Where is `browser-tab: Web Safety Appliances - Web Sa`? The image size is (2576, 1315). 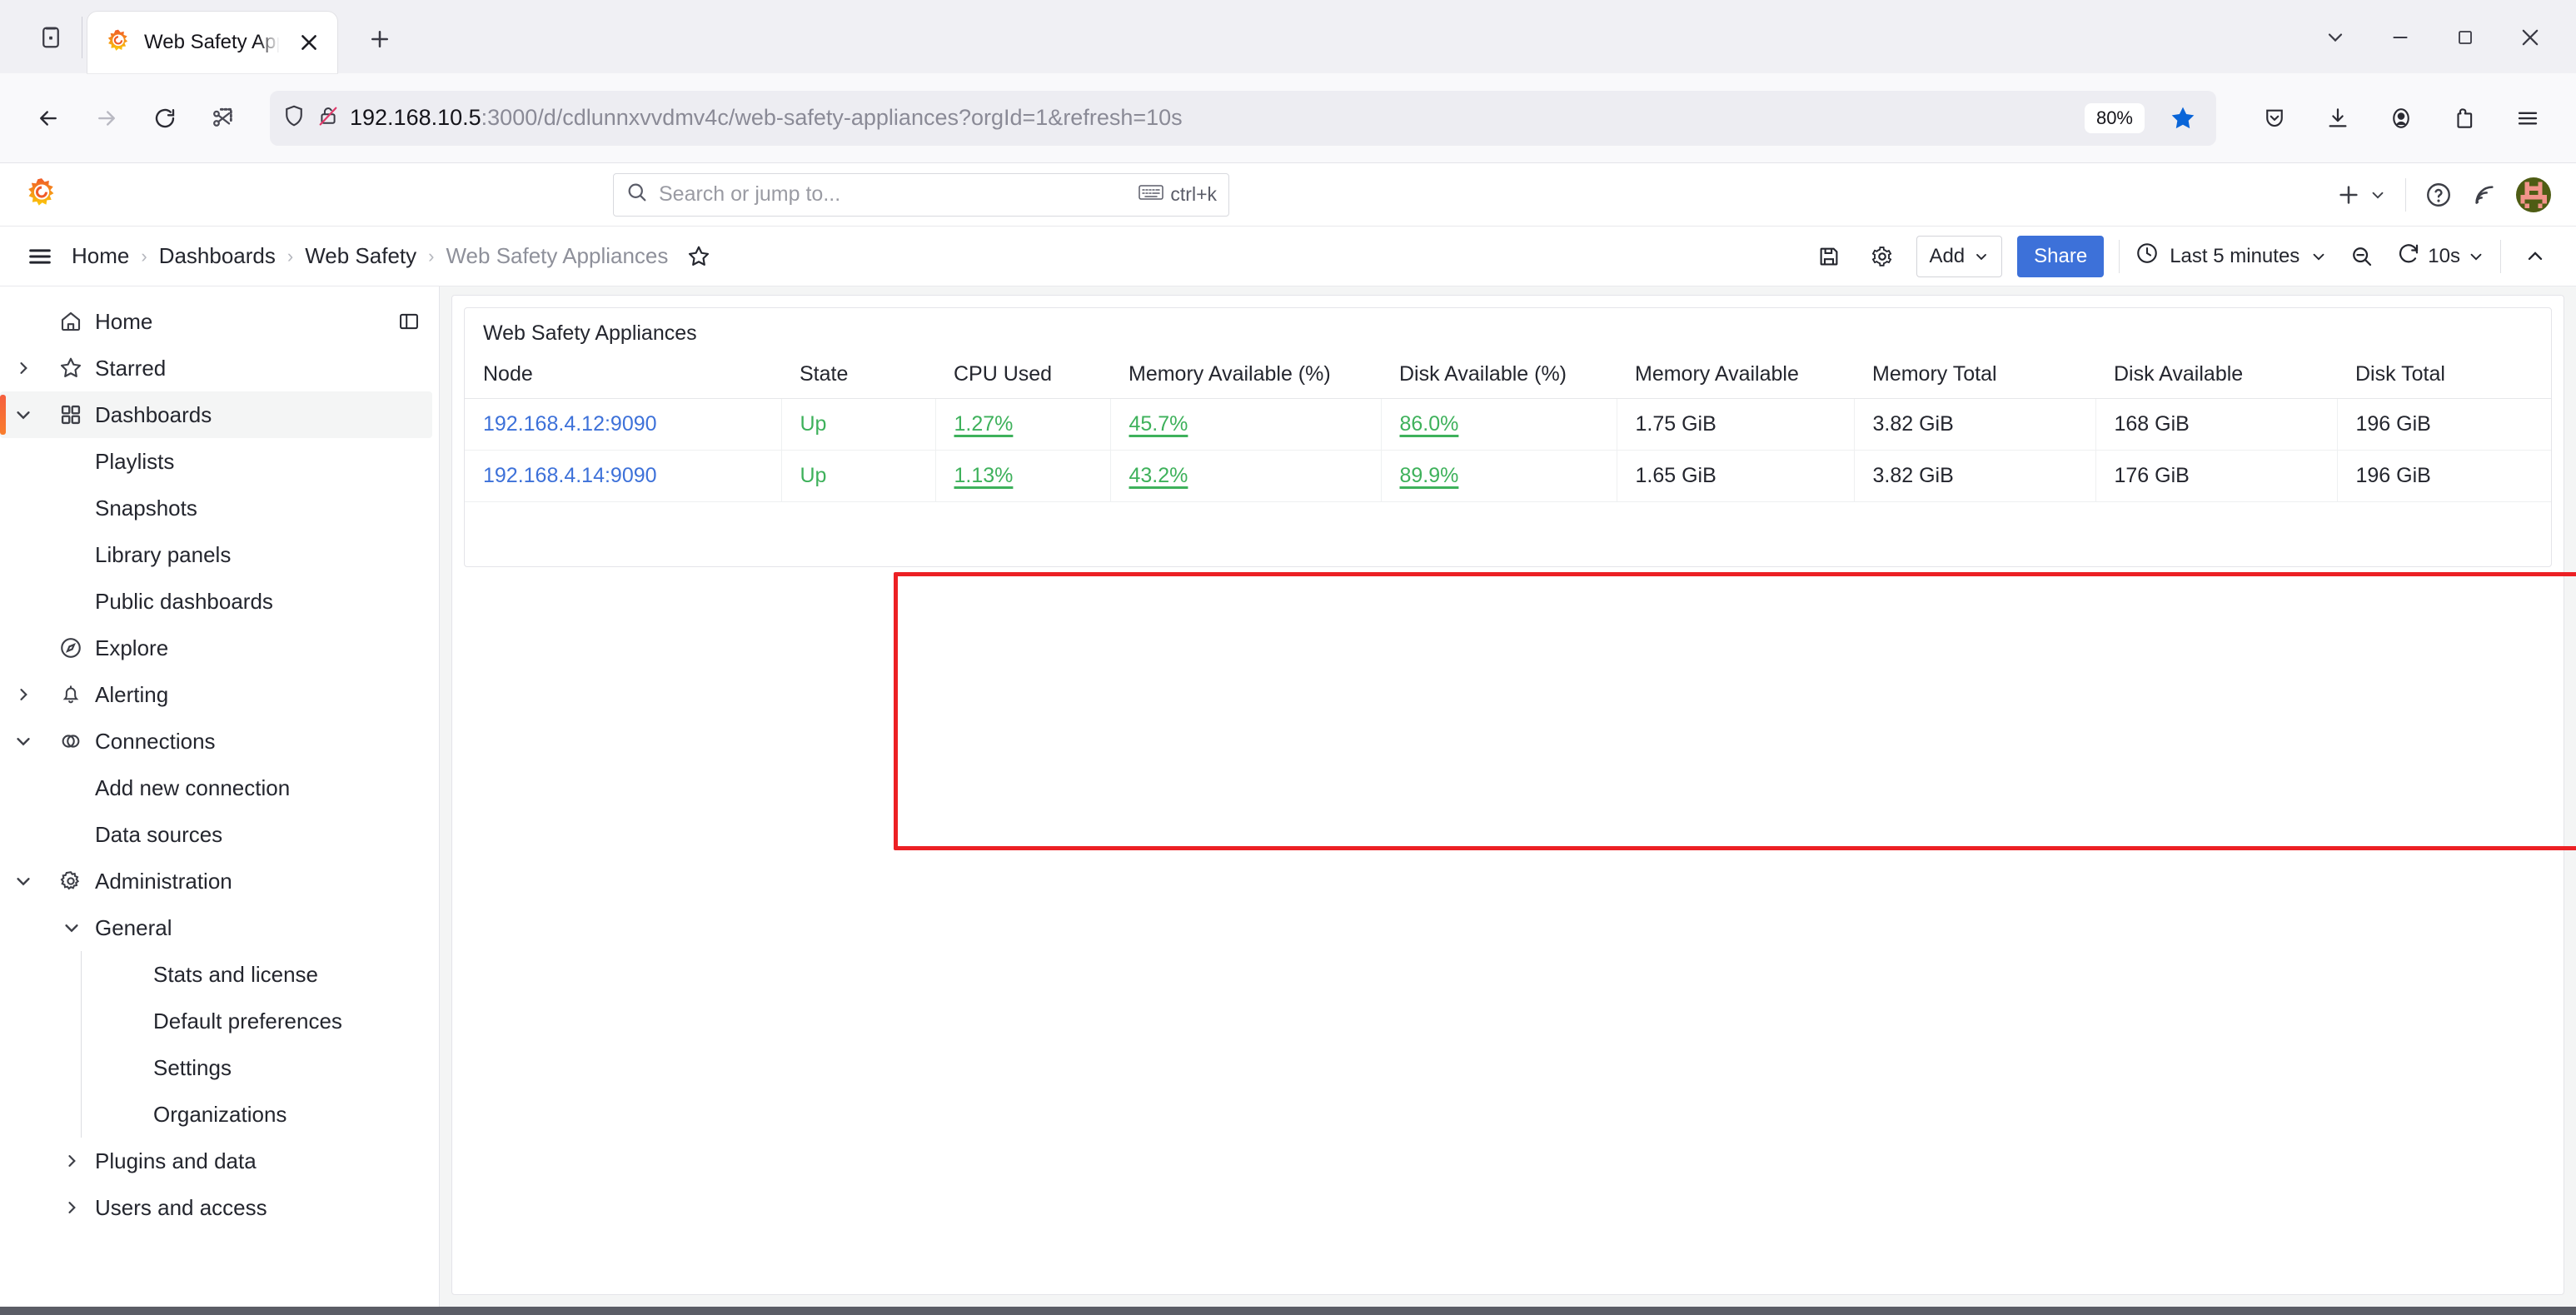
browser-tab: Web Safety Appliances - Web Sa is located at coordinates (212, 42).